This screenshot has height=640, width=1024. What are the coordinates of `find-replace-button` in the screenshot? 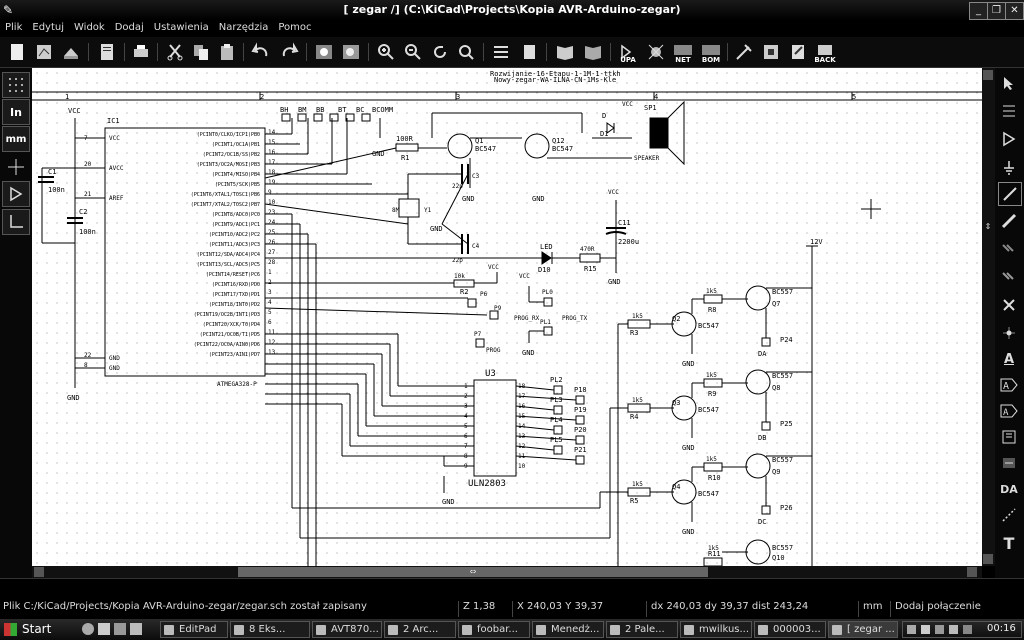 It's located at (351, 52).